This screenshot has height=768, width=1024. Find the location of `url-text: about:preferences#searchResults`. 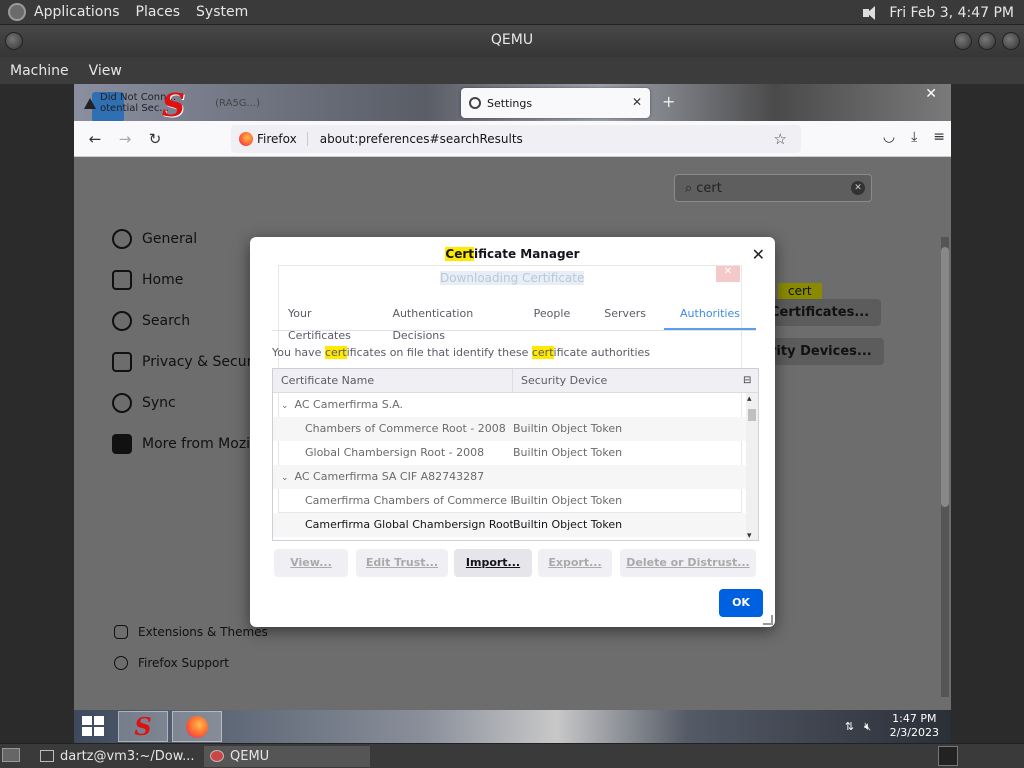

url-text: about:preferences#searchResults is located at coordinates (421, 139).